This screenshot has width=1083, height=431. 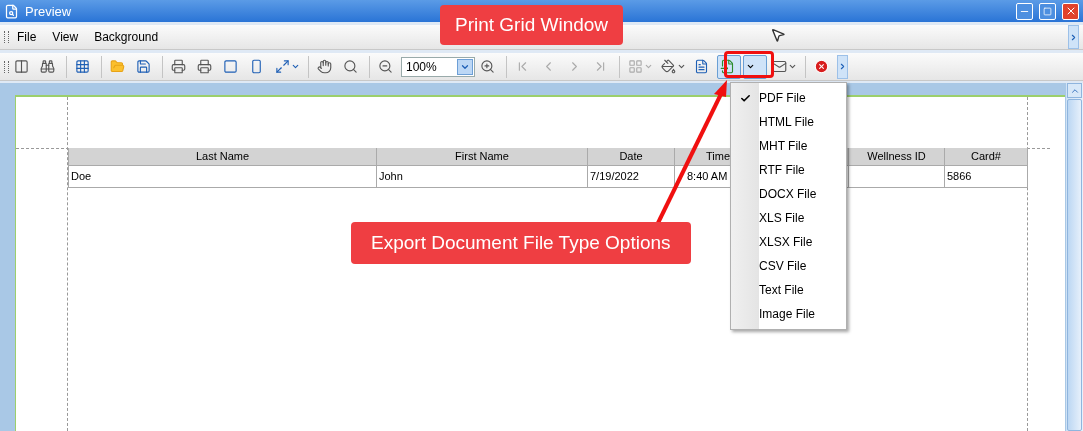 I want to click on menu-item: View, so click(x=65, y=37).